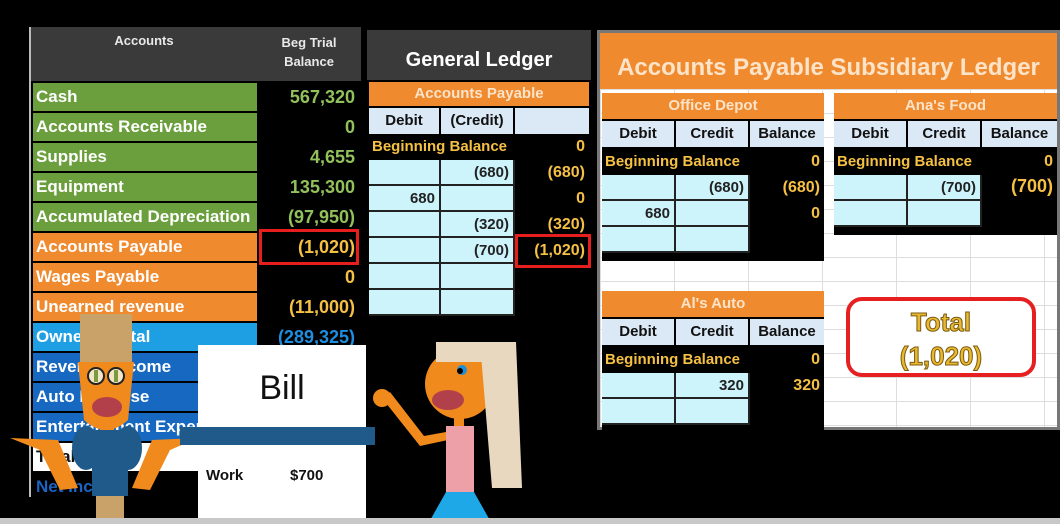 This screenshot has width=1060, height=524. I want to click on credit-cell: (700), so click(945, 188).